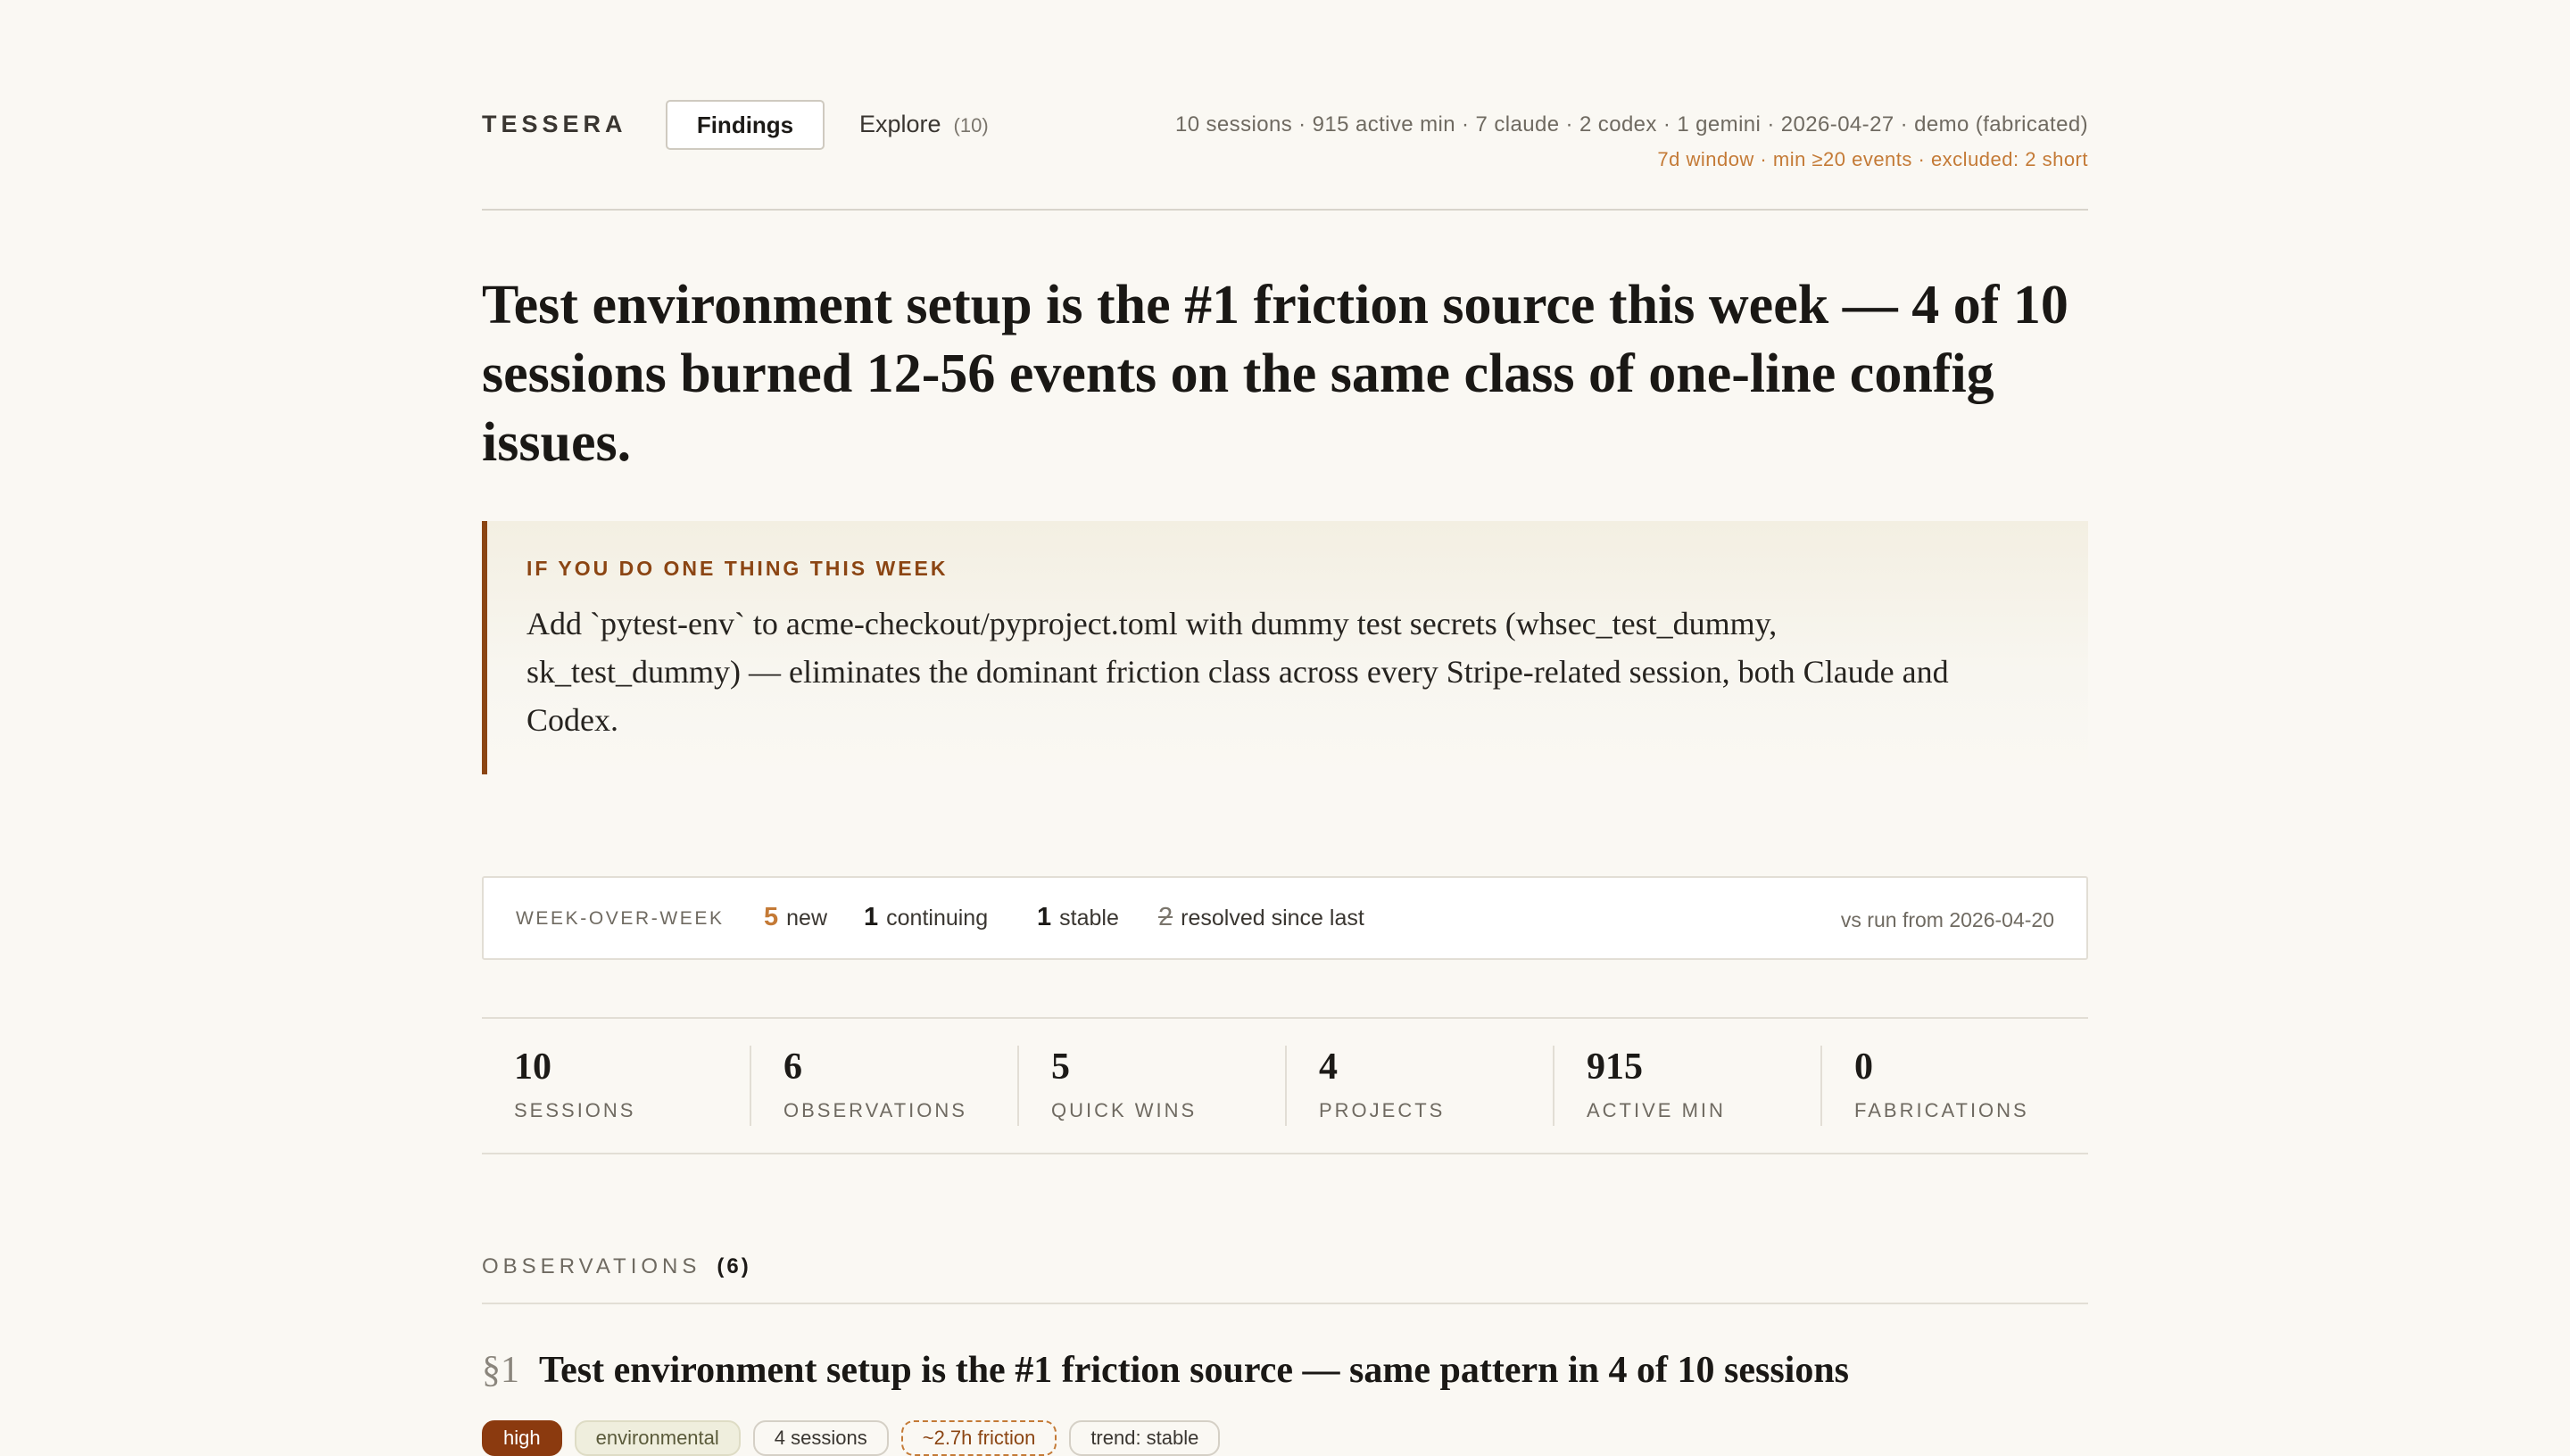  Describe the element at coordinates (1125, 1110) in the screenshot. I see `stat-label: QUICK WINS` at that location.